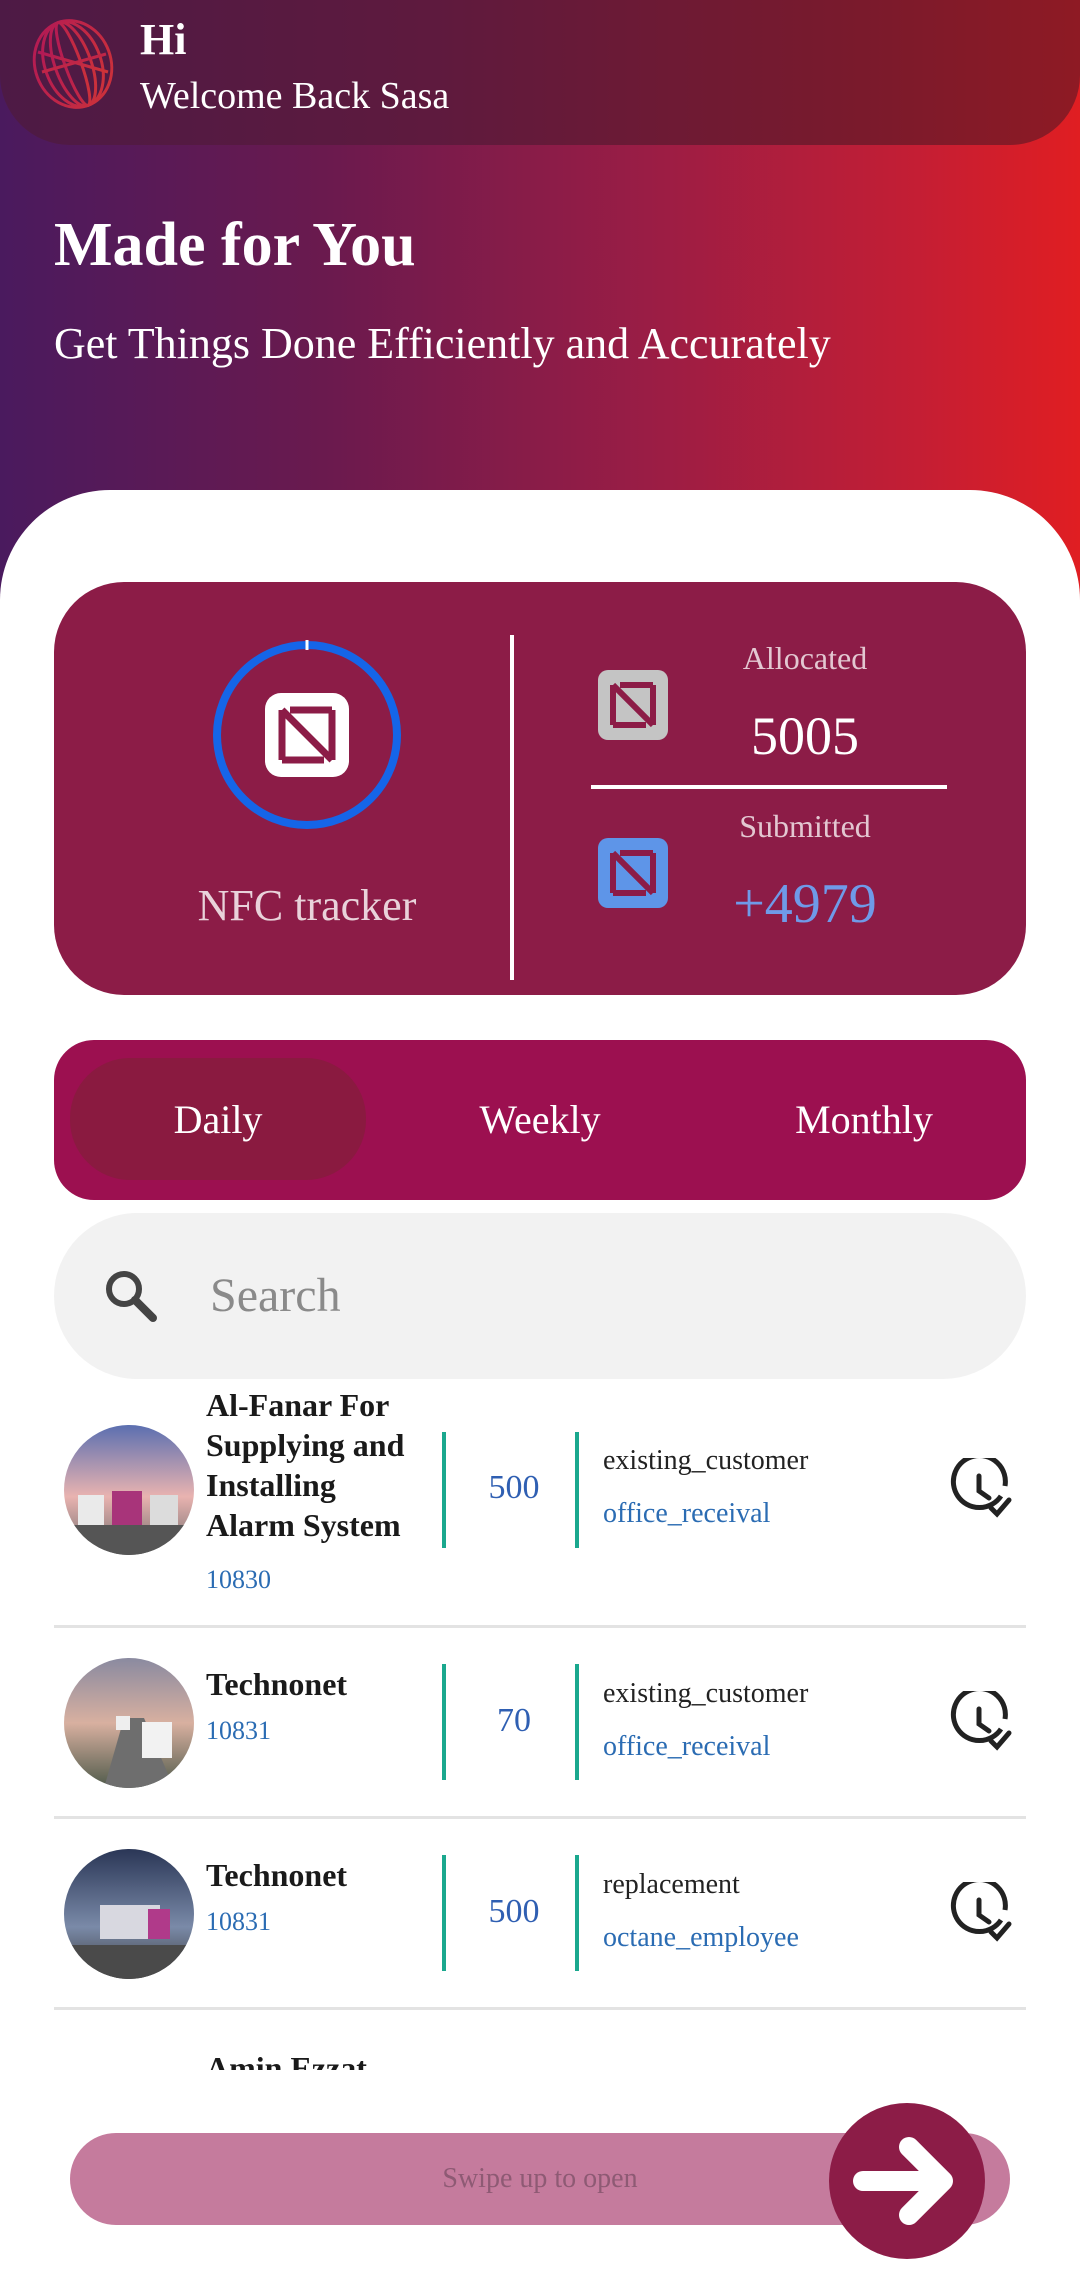  Describe the element at coordinates (805, 904) in the screenshot. I see `submitted-value: +4979` at that location.